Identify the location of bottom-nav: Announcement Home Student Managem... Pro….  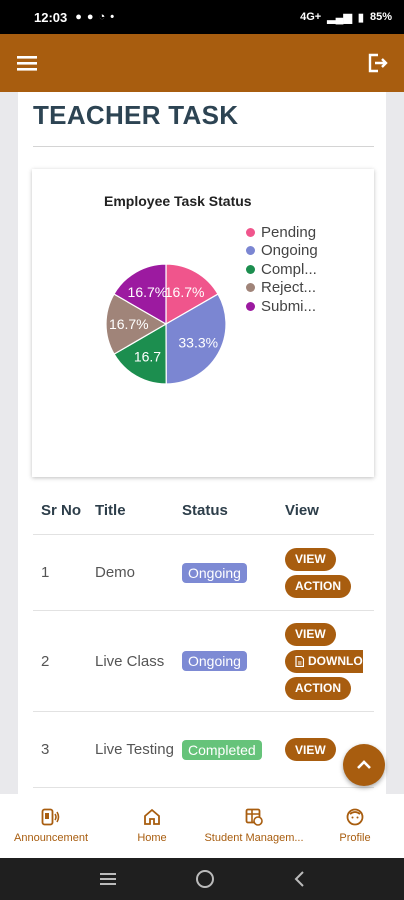
(202, 826).